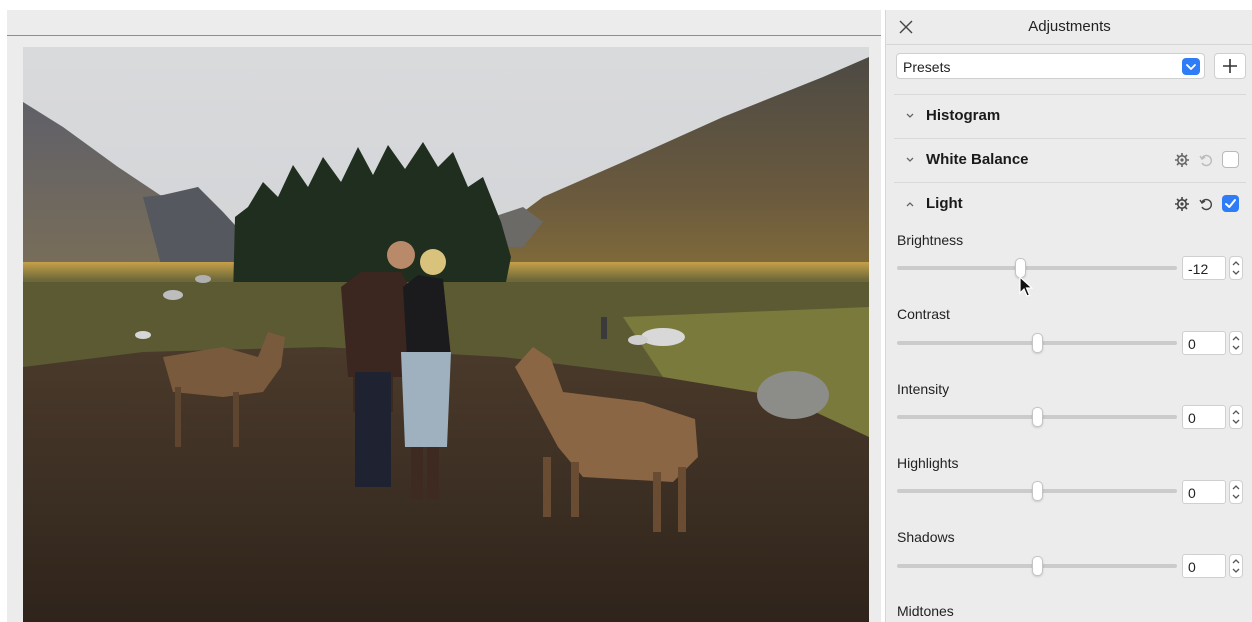 This screenshot has width=1252, height=622. I want to click on section-title: Histogram, so click(963, 115).